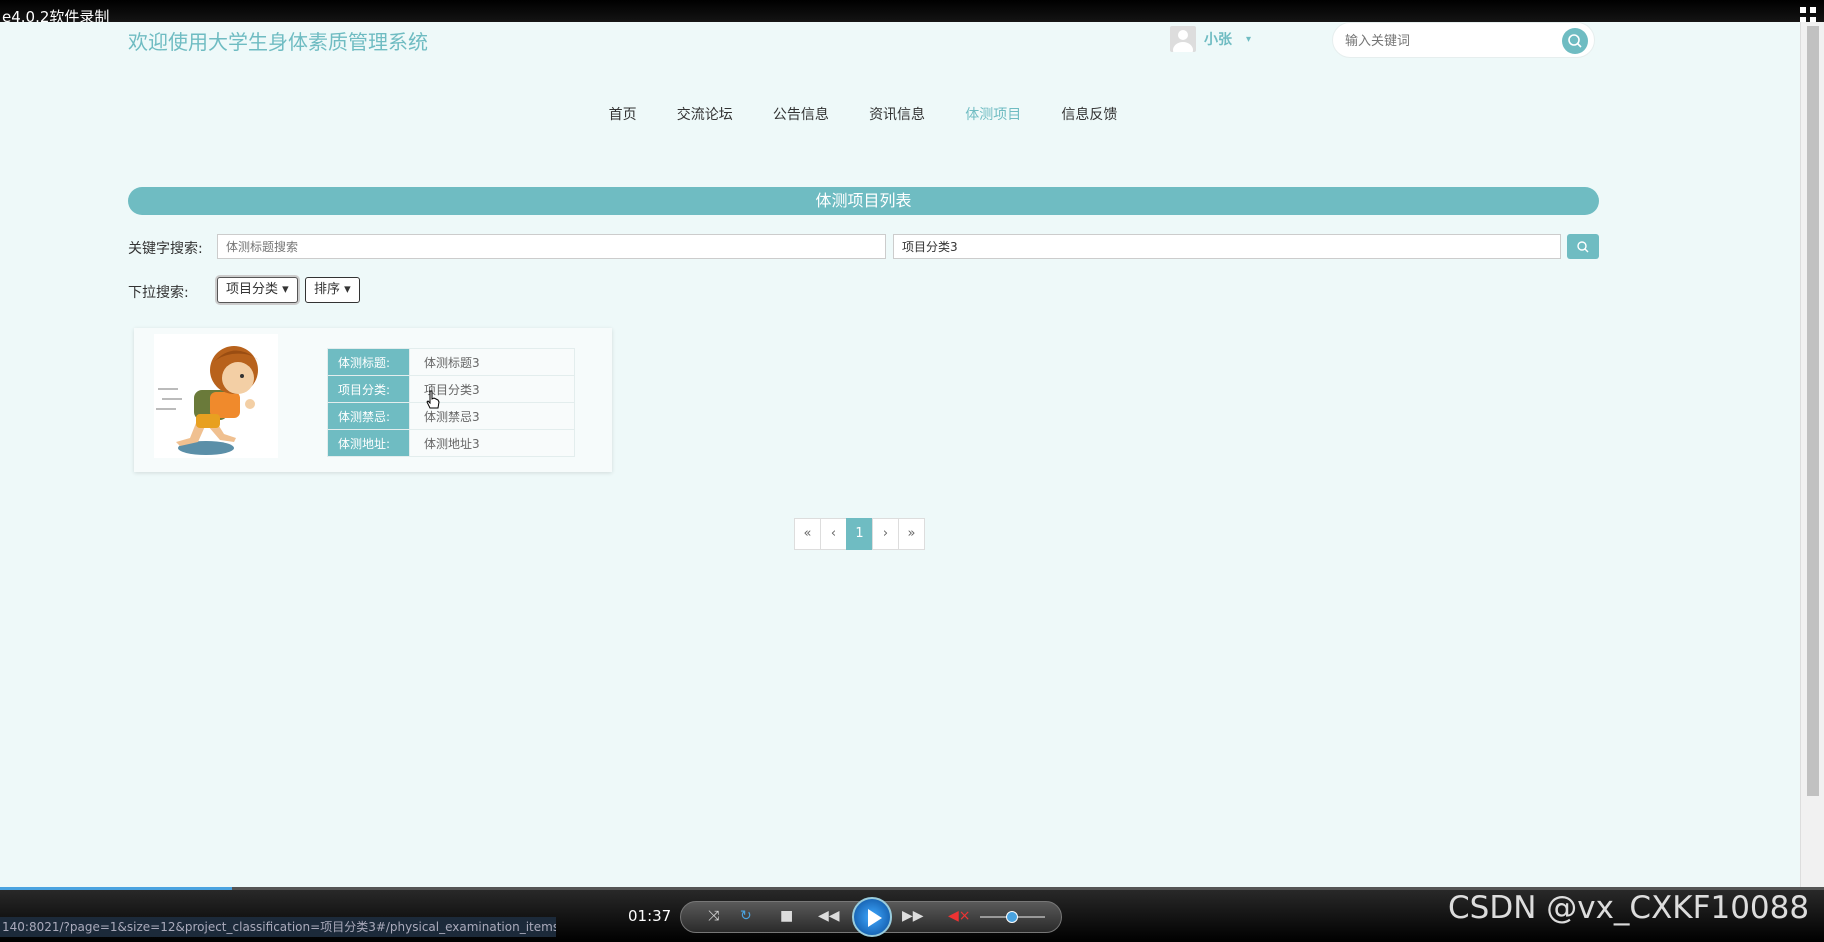 This screenshot has height=942, width=1824. Describe the element at coordinates (786, 916) in the screenshot. I see `stop-icon: ■` at that location.